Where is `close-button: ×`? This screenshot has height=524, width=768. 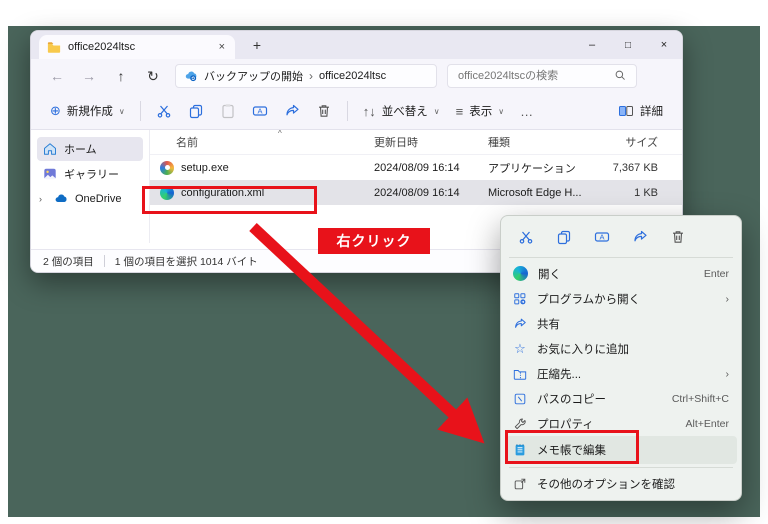 close-button: × is located at coordinates (664, 45).